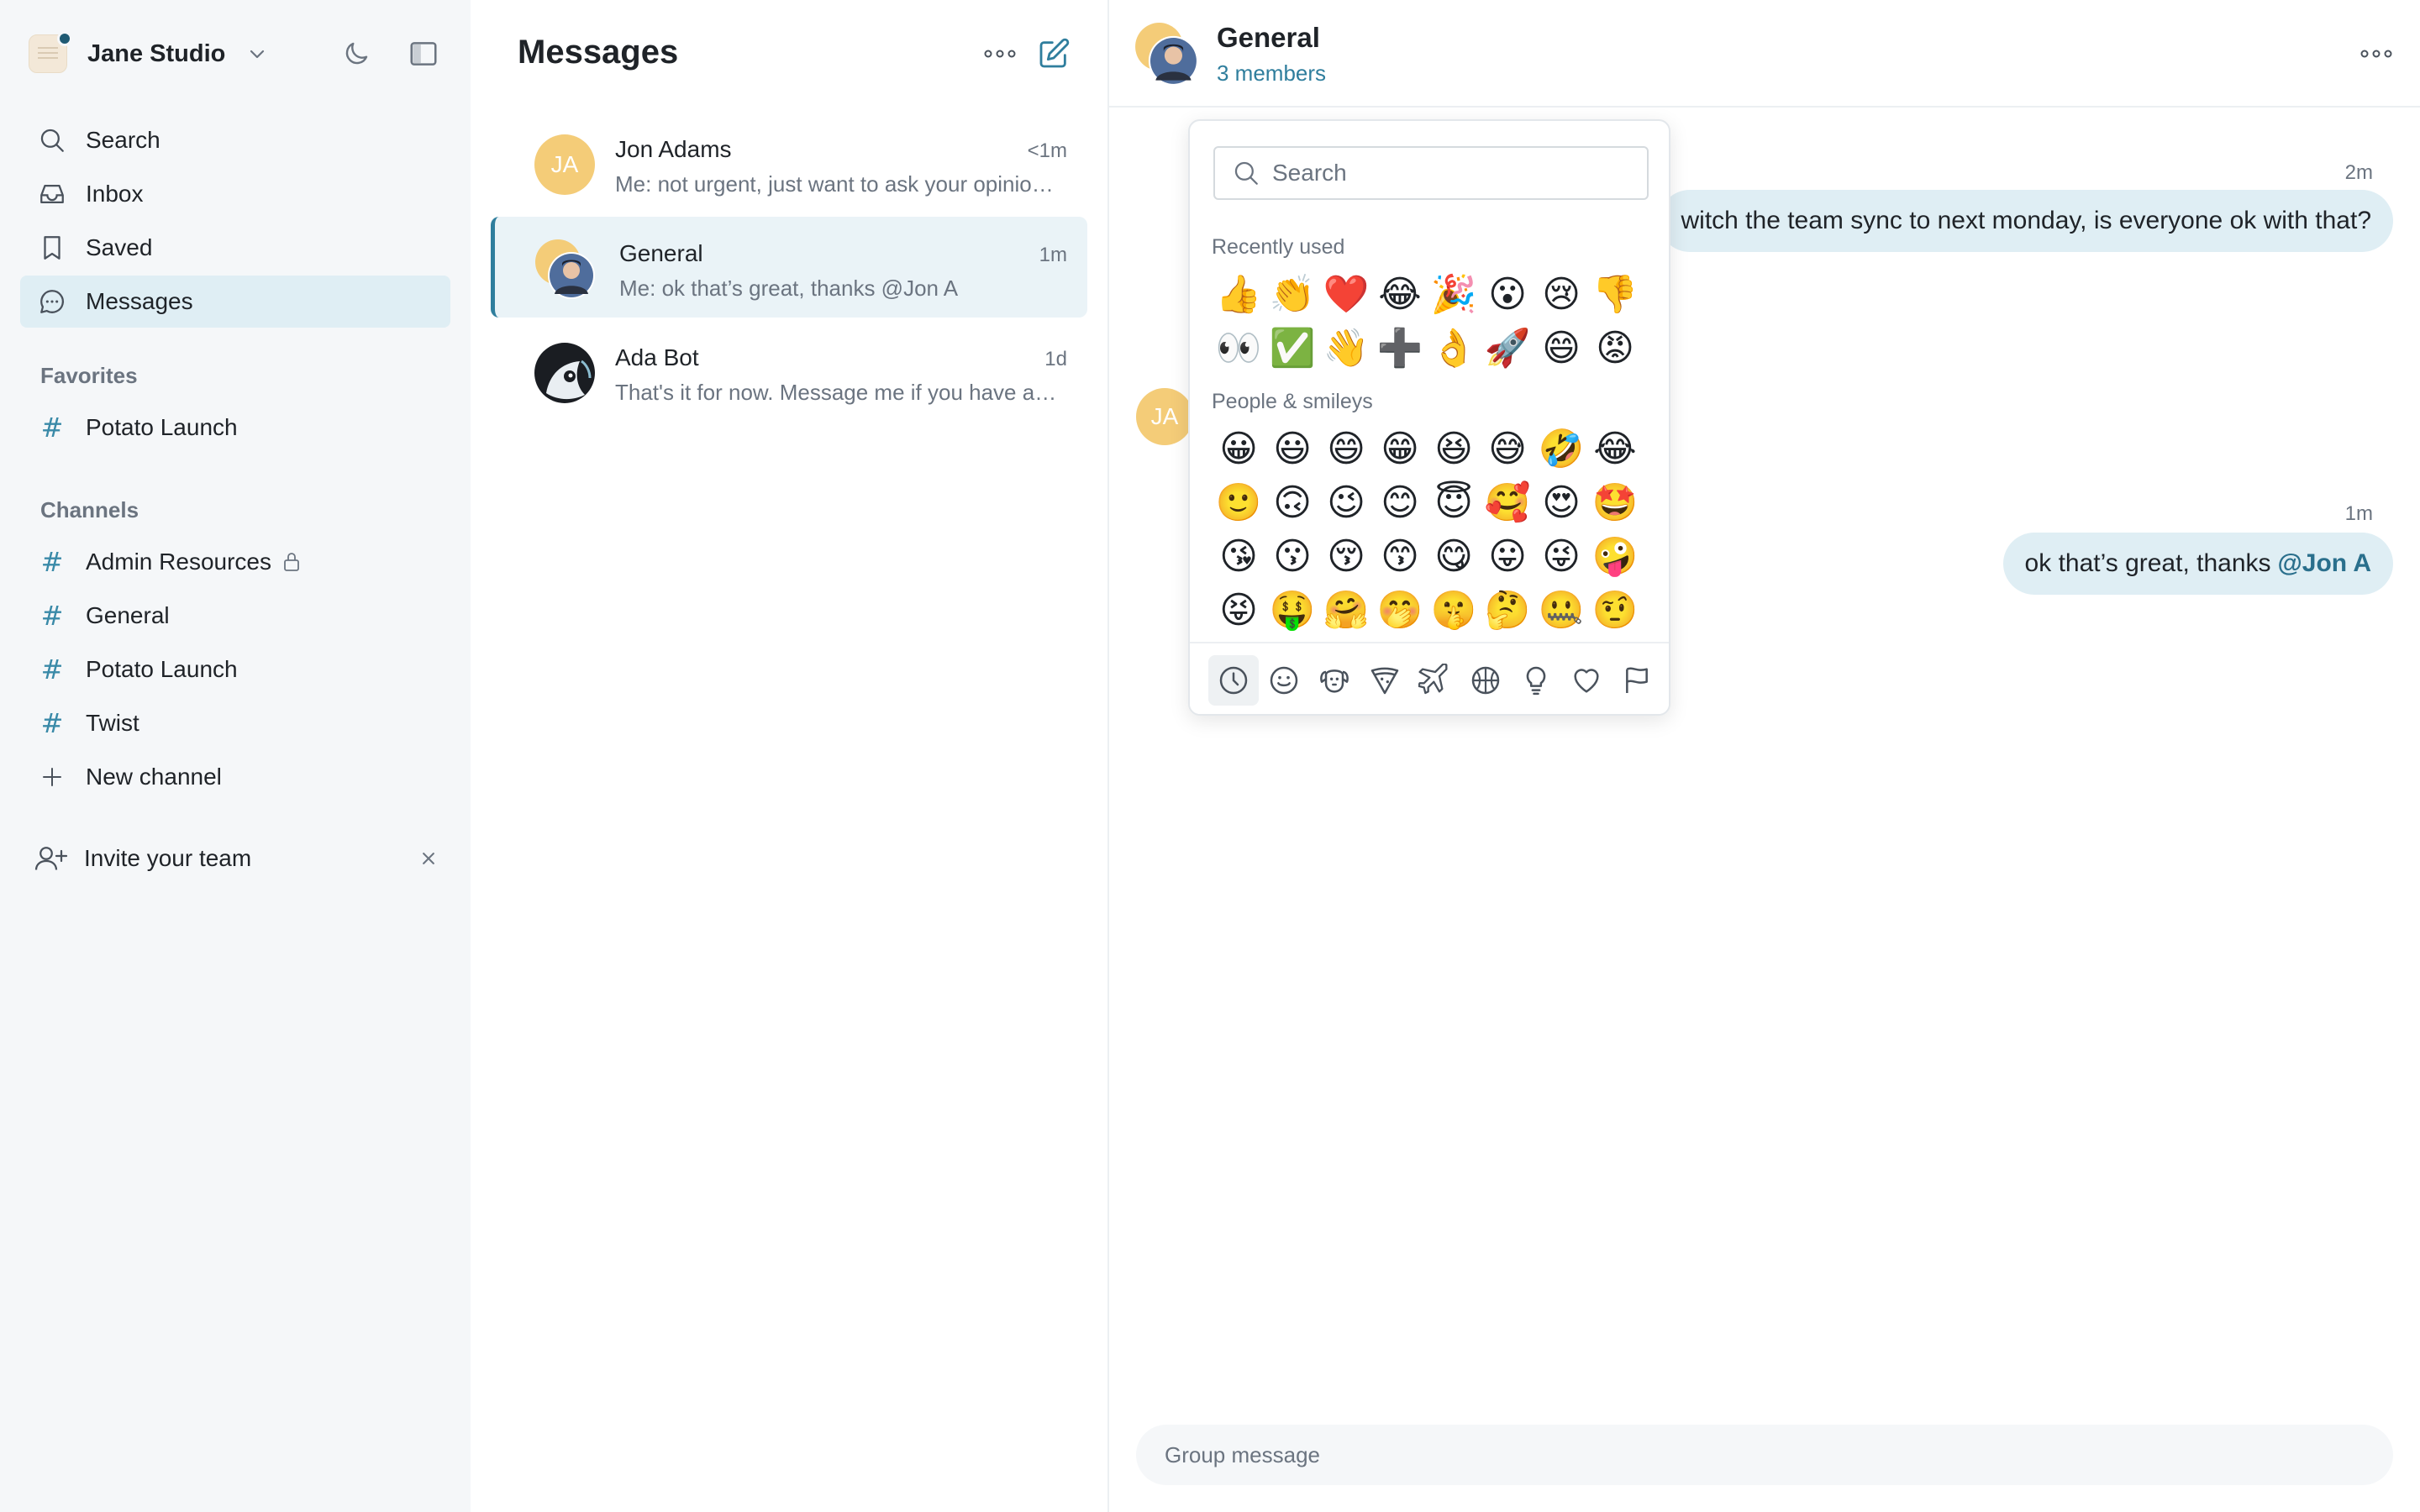 The width and height of the screenshot is (2420, 1512). I want to click on workspace-logo, so click(51, 52).